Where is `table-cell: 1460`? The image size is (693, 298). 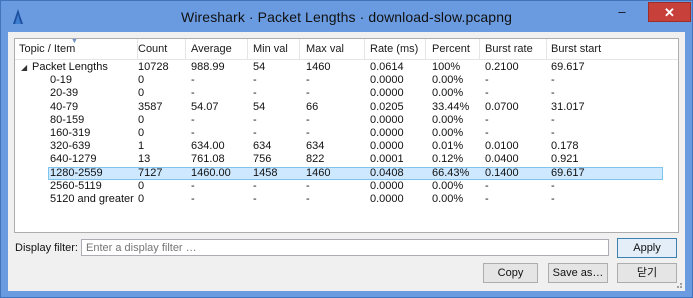
table-cell: 1460 is located at coordinates (318, 67).